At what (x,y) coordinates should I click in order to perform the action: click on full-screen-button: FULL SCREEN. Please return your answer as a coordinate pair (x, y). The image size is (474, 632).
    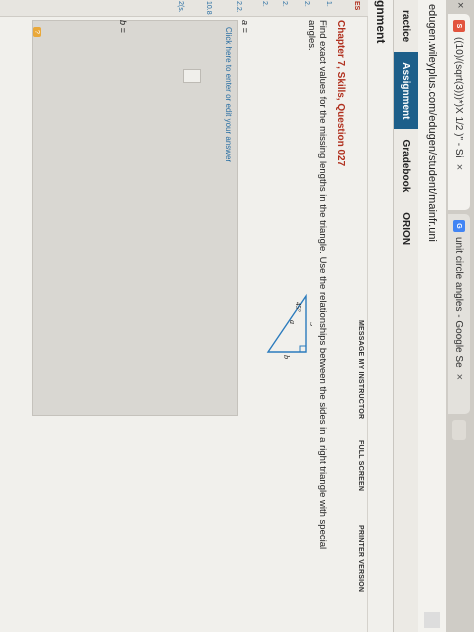
    Looking at the image, I should click on (360, 465).